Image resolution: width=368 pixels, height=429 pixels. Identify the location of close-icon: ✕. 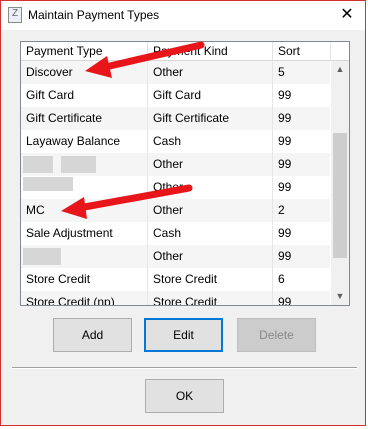
(347, 15).